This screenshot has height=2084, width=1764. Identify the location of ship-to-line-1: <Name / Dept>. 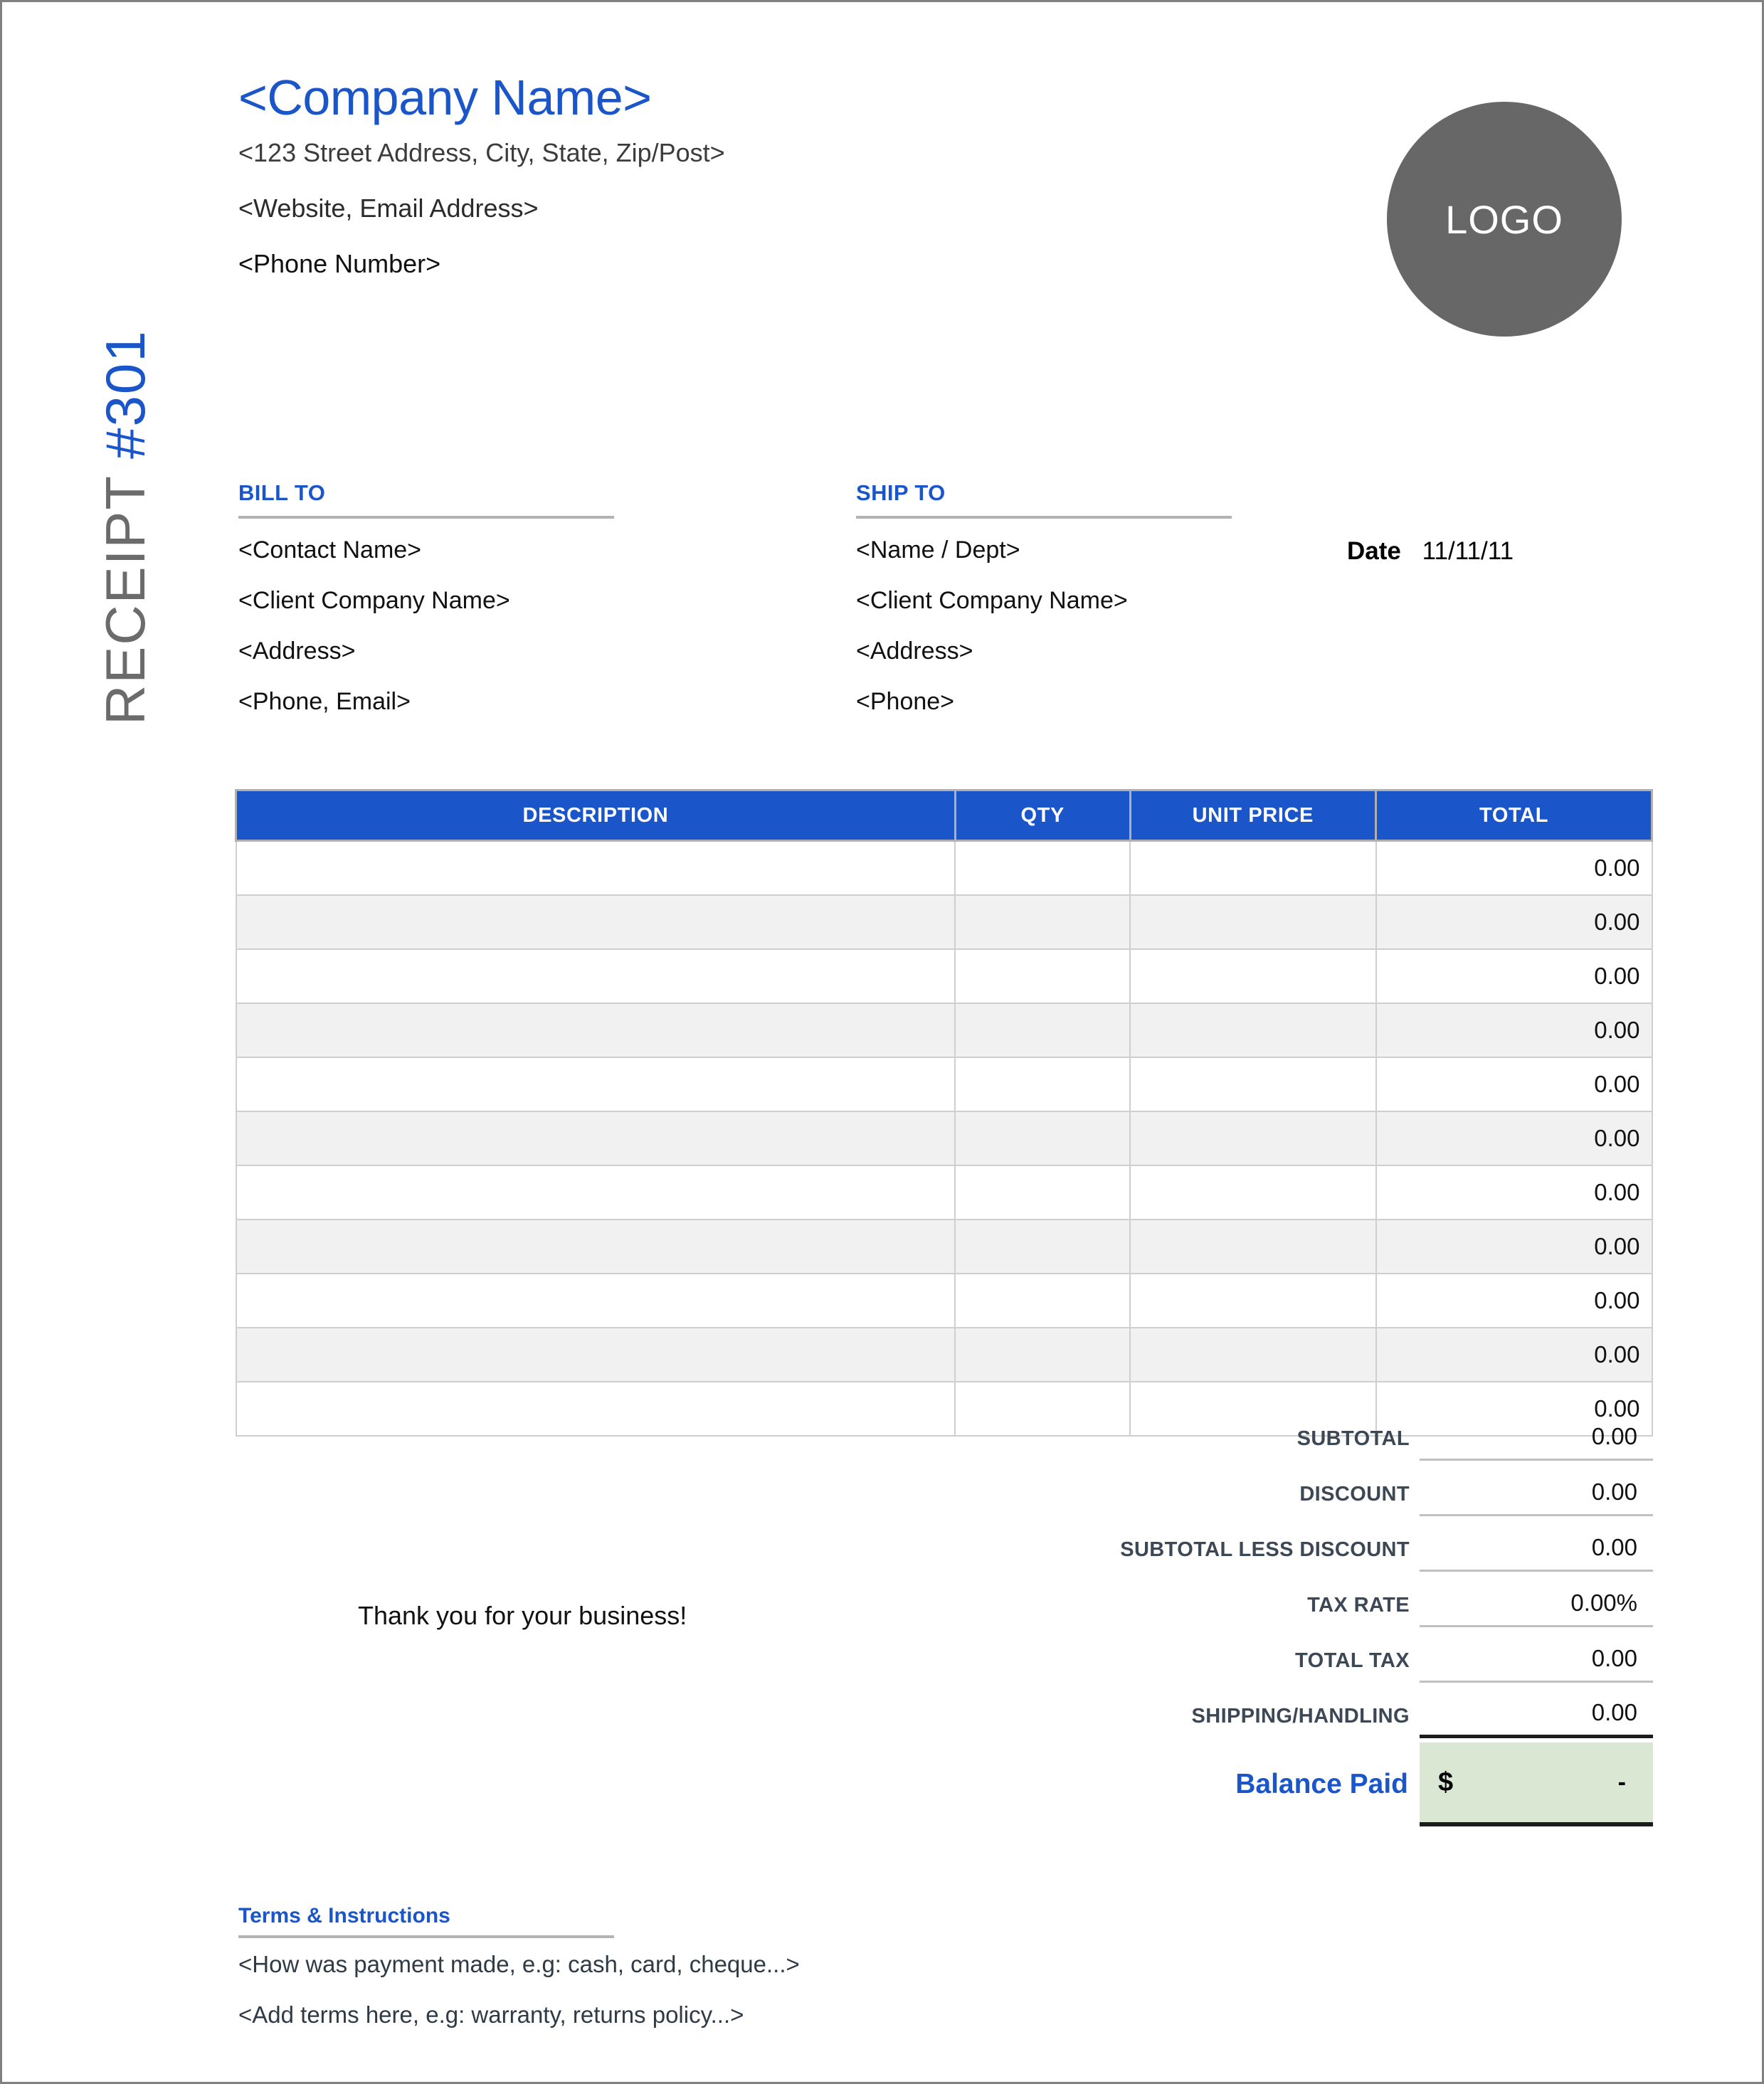
(1044, 550).